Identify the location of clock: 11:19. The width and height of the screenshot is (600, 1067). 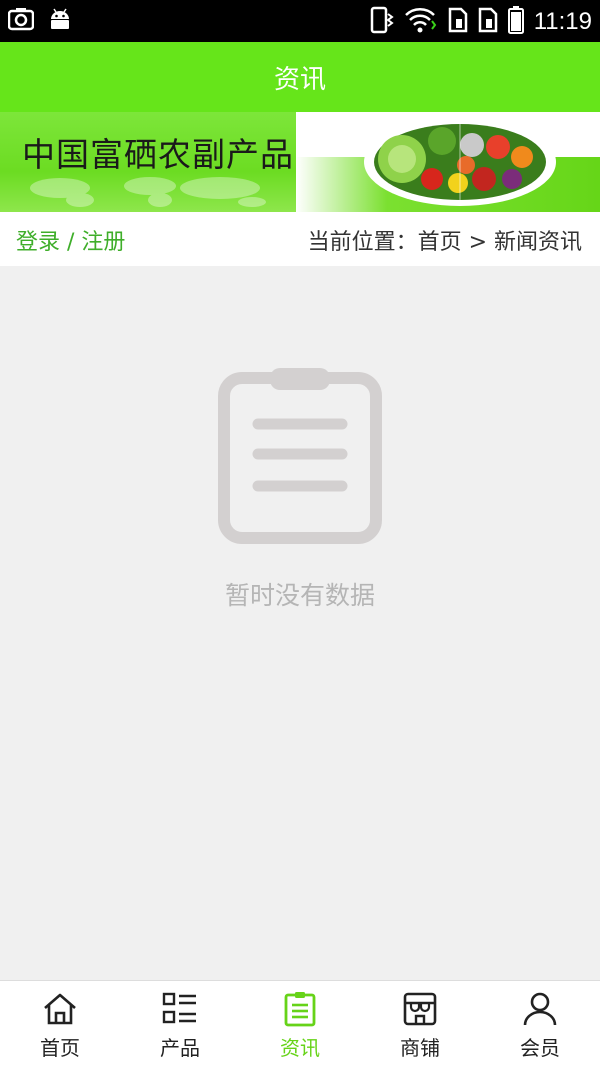
(562, 21).